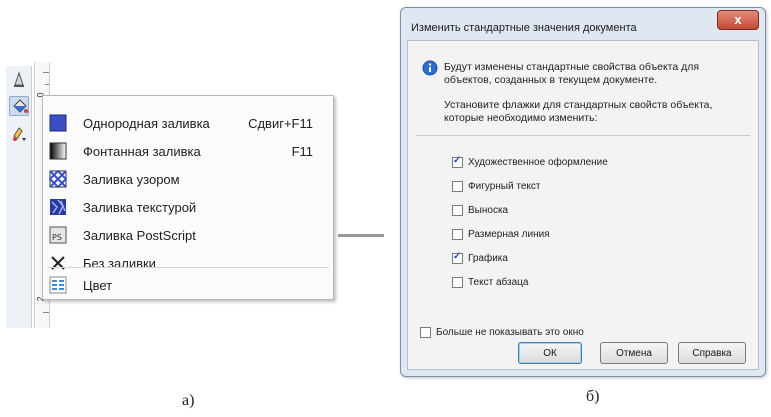 The width and height of the screenshot is (771, 417). I want to click on menu-shortcut: F11, so click(302, 151).